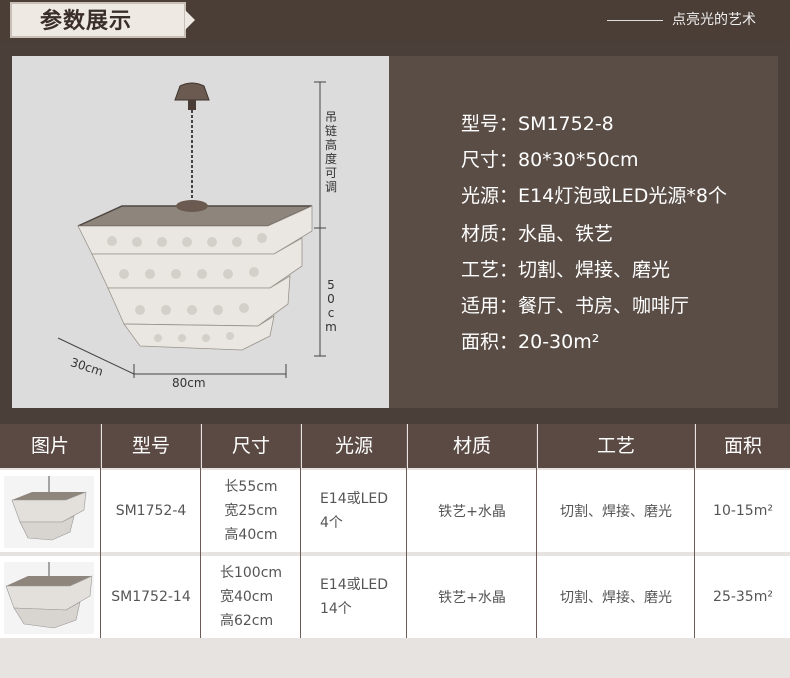 This screenshot has height=678, width=790. Describe the element at coordinates (151, 446) in the screenshot. I see `col-header-model: 型号` at that location.